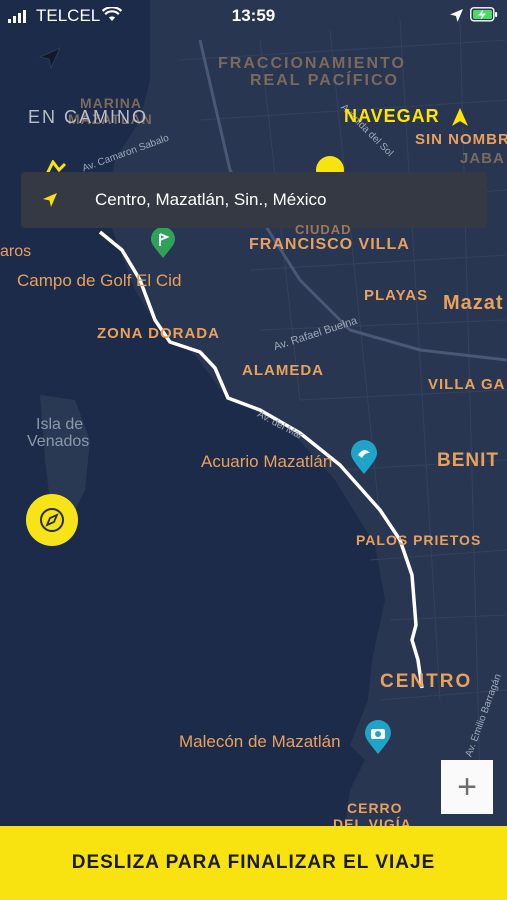 This screenshot has width=507, height=900. I want to click on status-bar: TELCEL 13:59, so click(253, 15).